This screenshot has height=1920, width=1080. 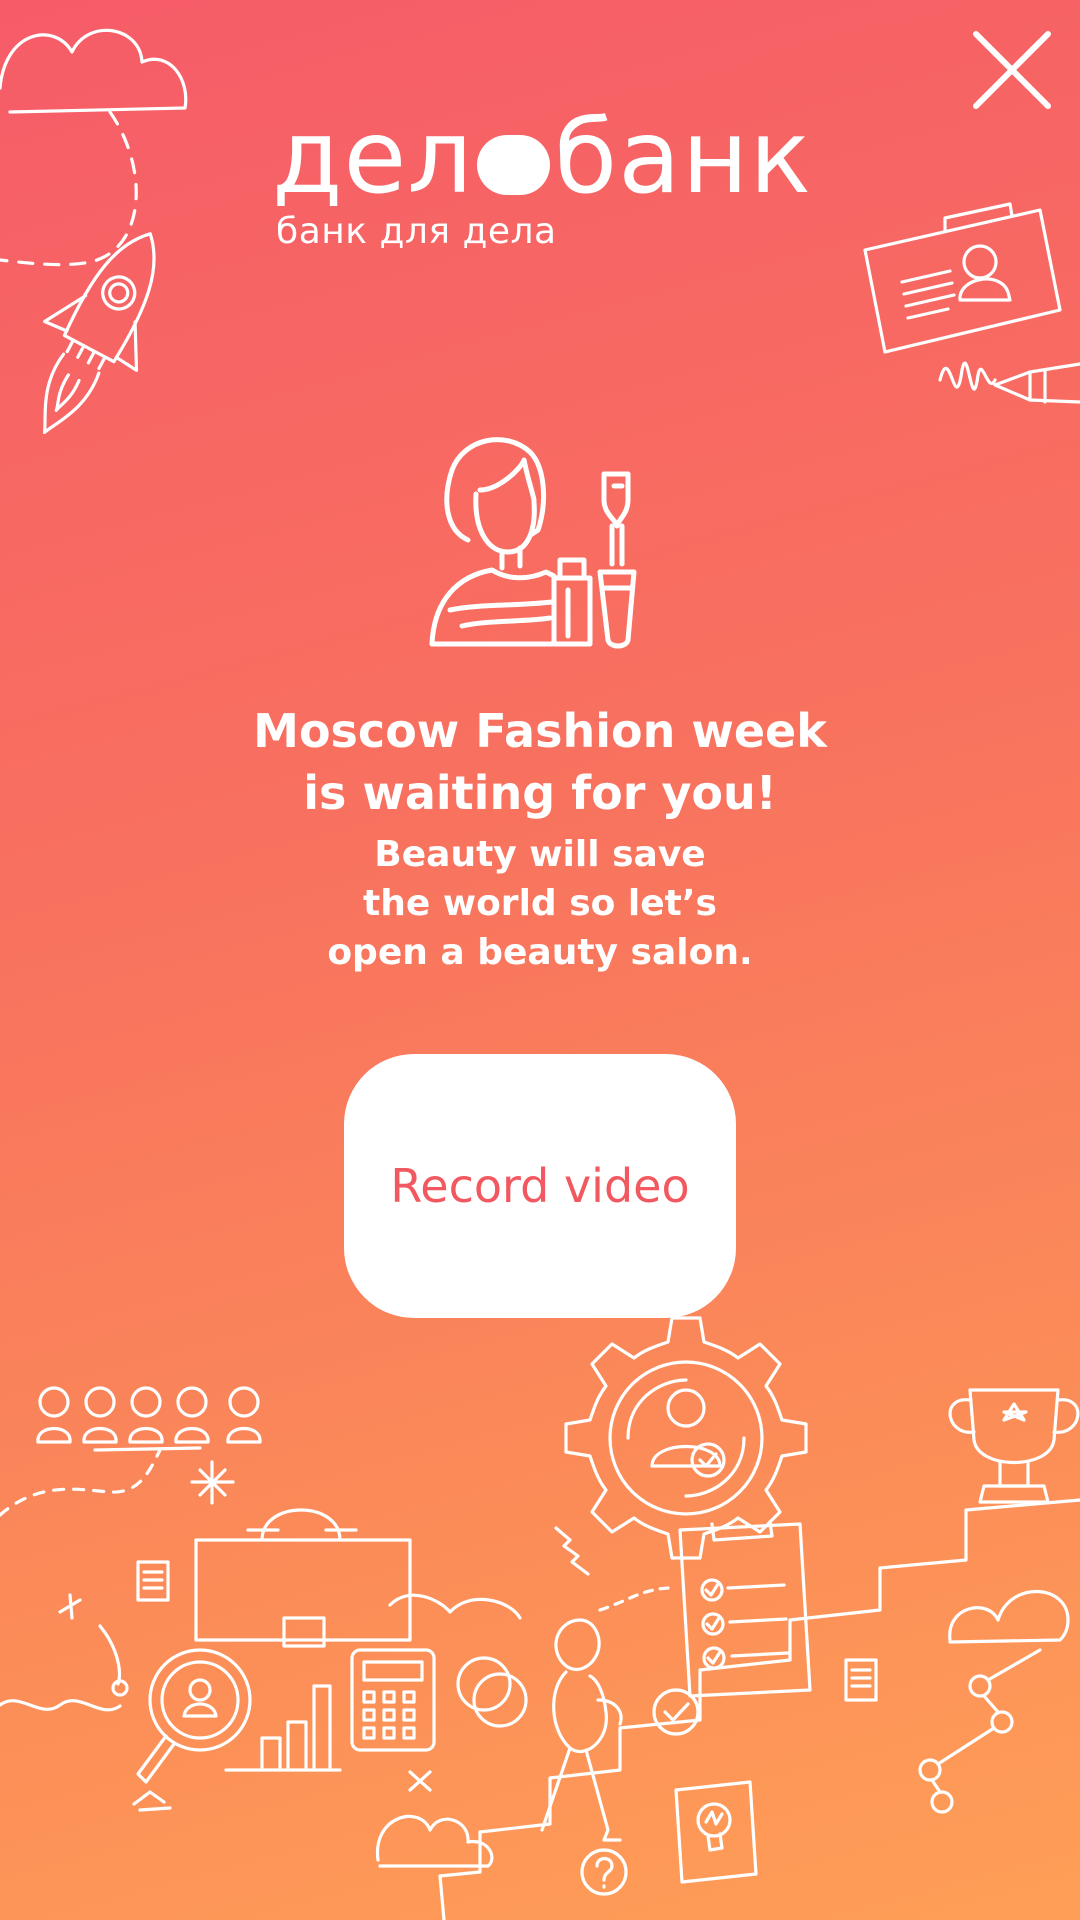 What do you see at coordinates (99, 333) in the screenshot?
I see `rocket-icon` at bounding box center [99, 333].